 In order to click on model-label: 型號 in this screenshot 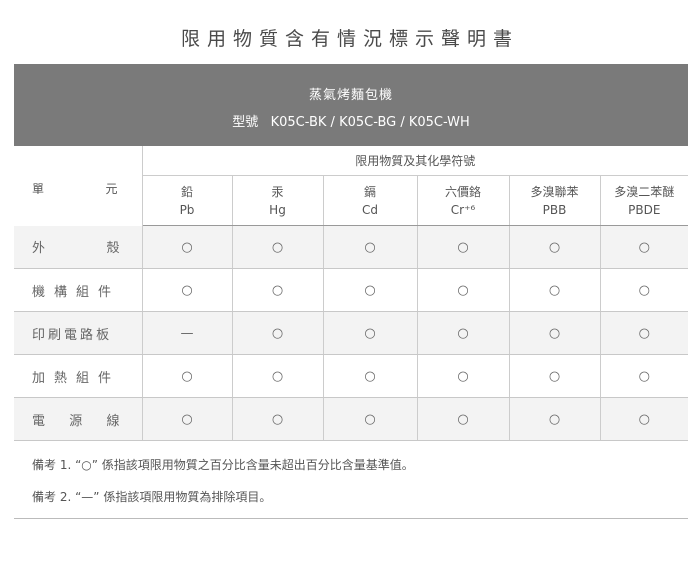, I will do `click(245, 122)`.